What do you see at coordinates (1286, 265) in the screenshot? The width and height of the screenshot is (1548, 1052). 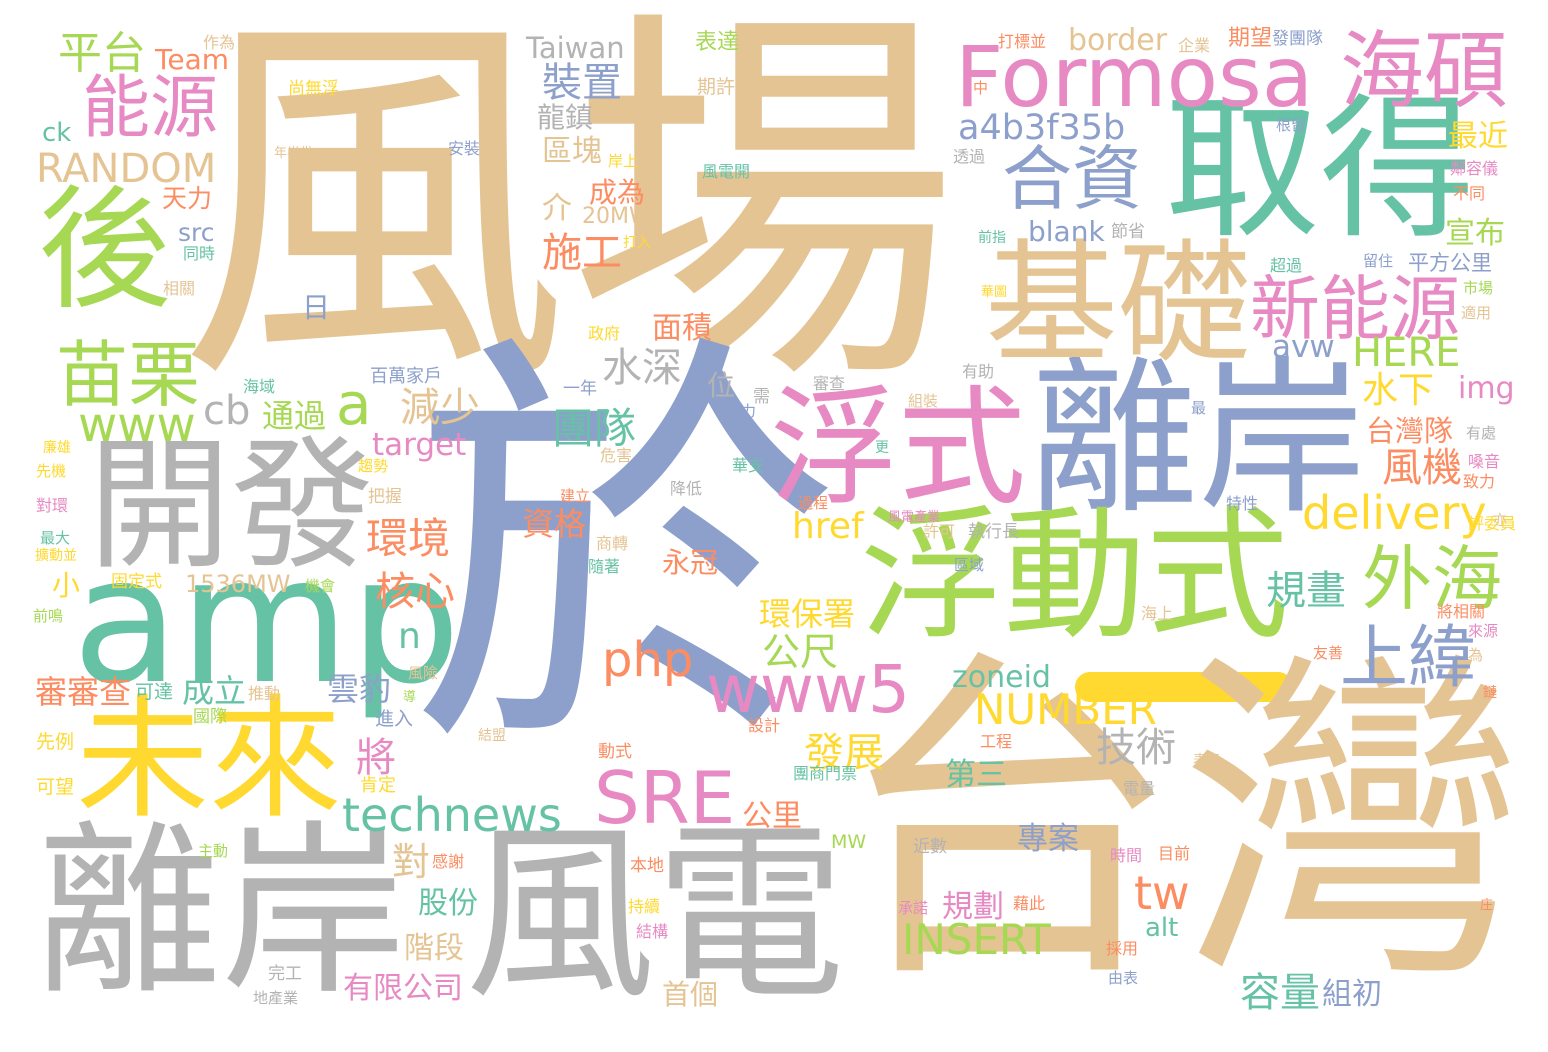 I see `word: 超過` at bounding box center [1286, 265].